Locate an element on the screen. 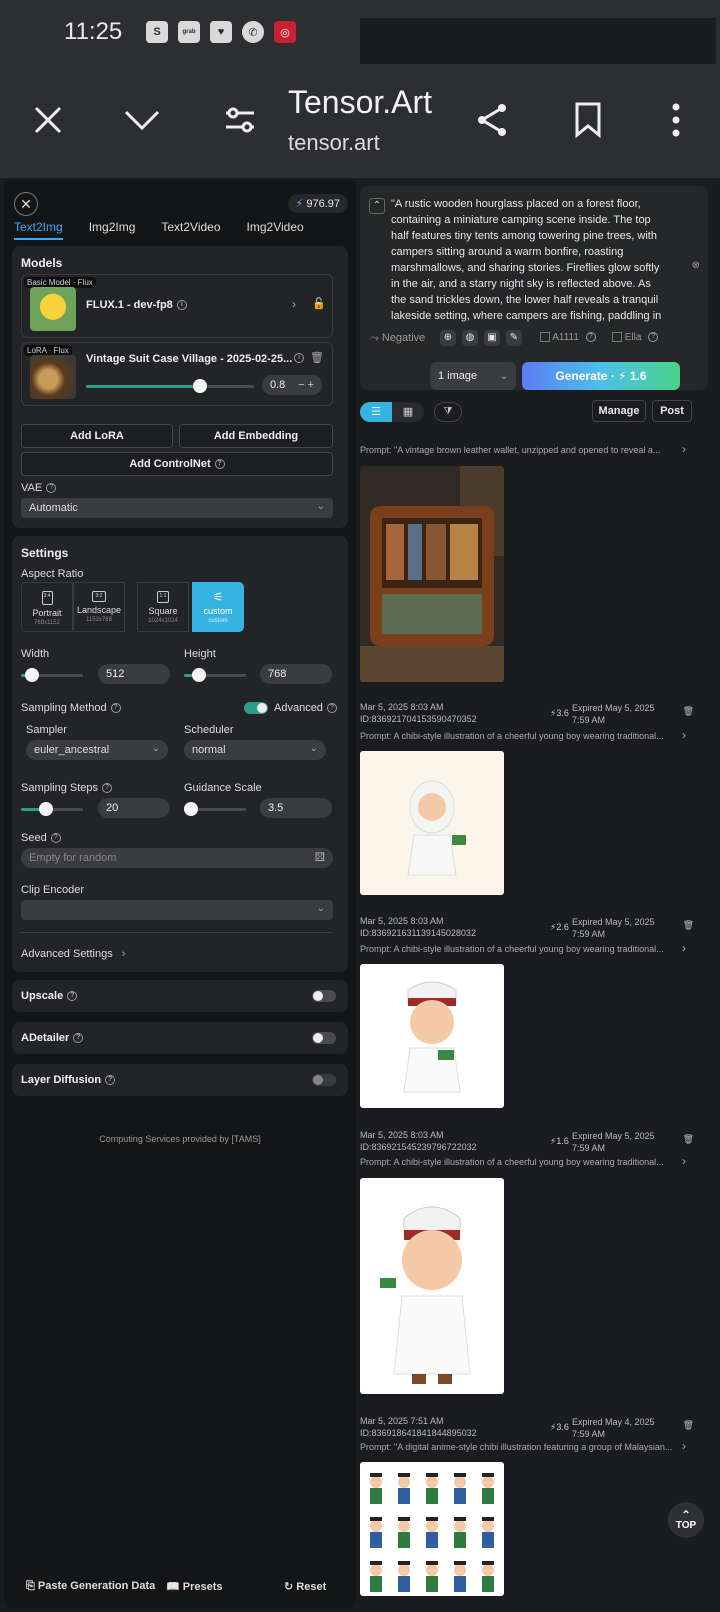  a1111-checkbox: A1111 ? is located at coordinates (568, 337).